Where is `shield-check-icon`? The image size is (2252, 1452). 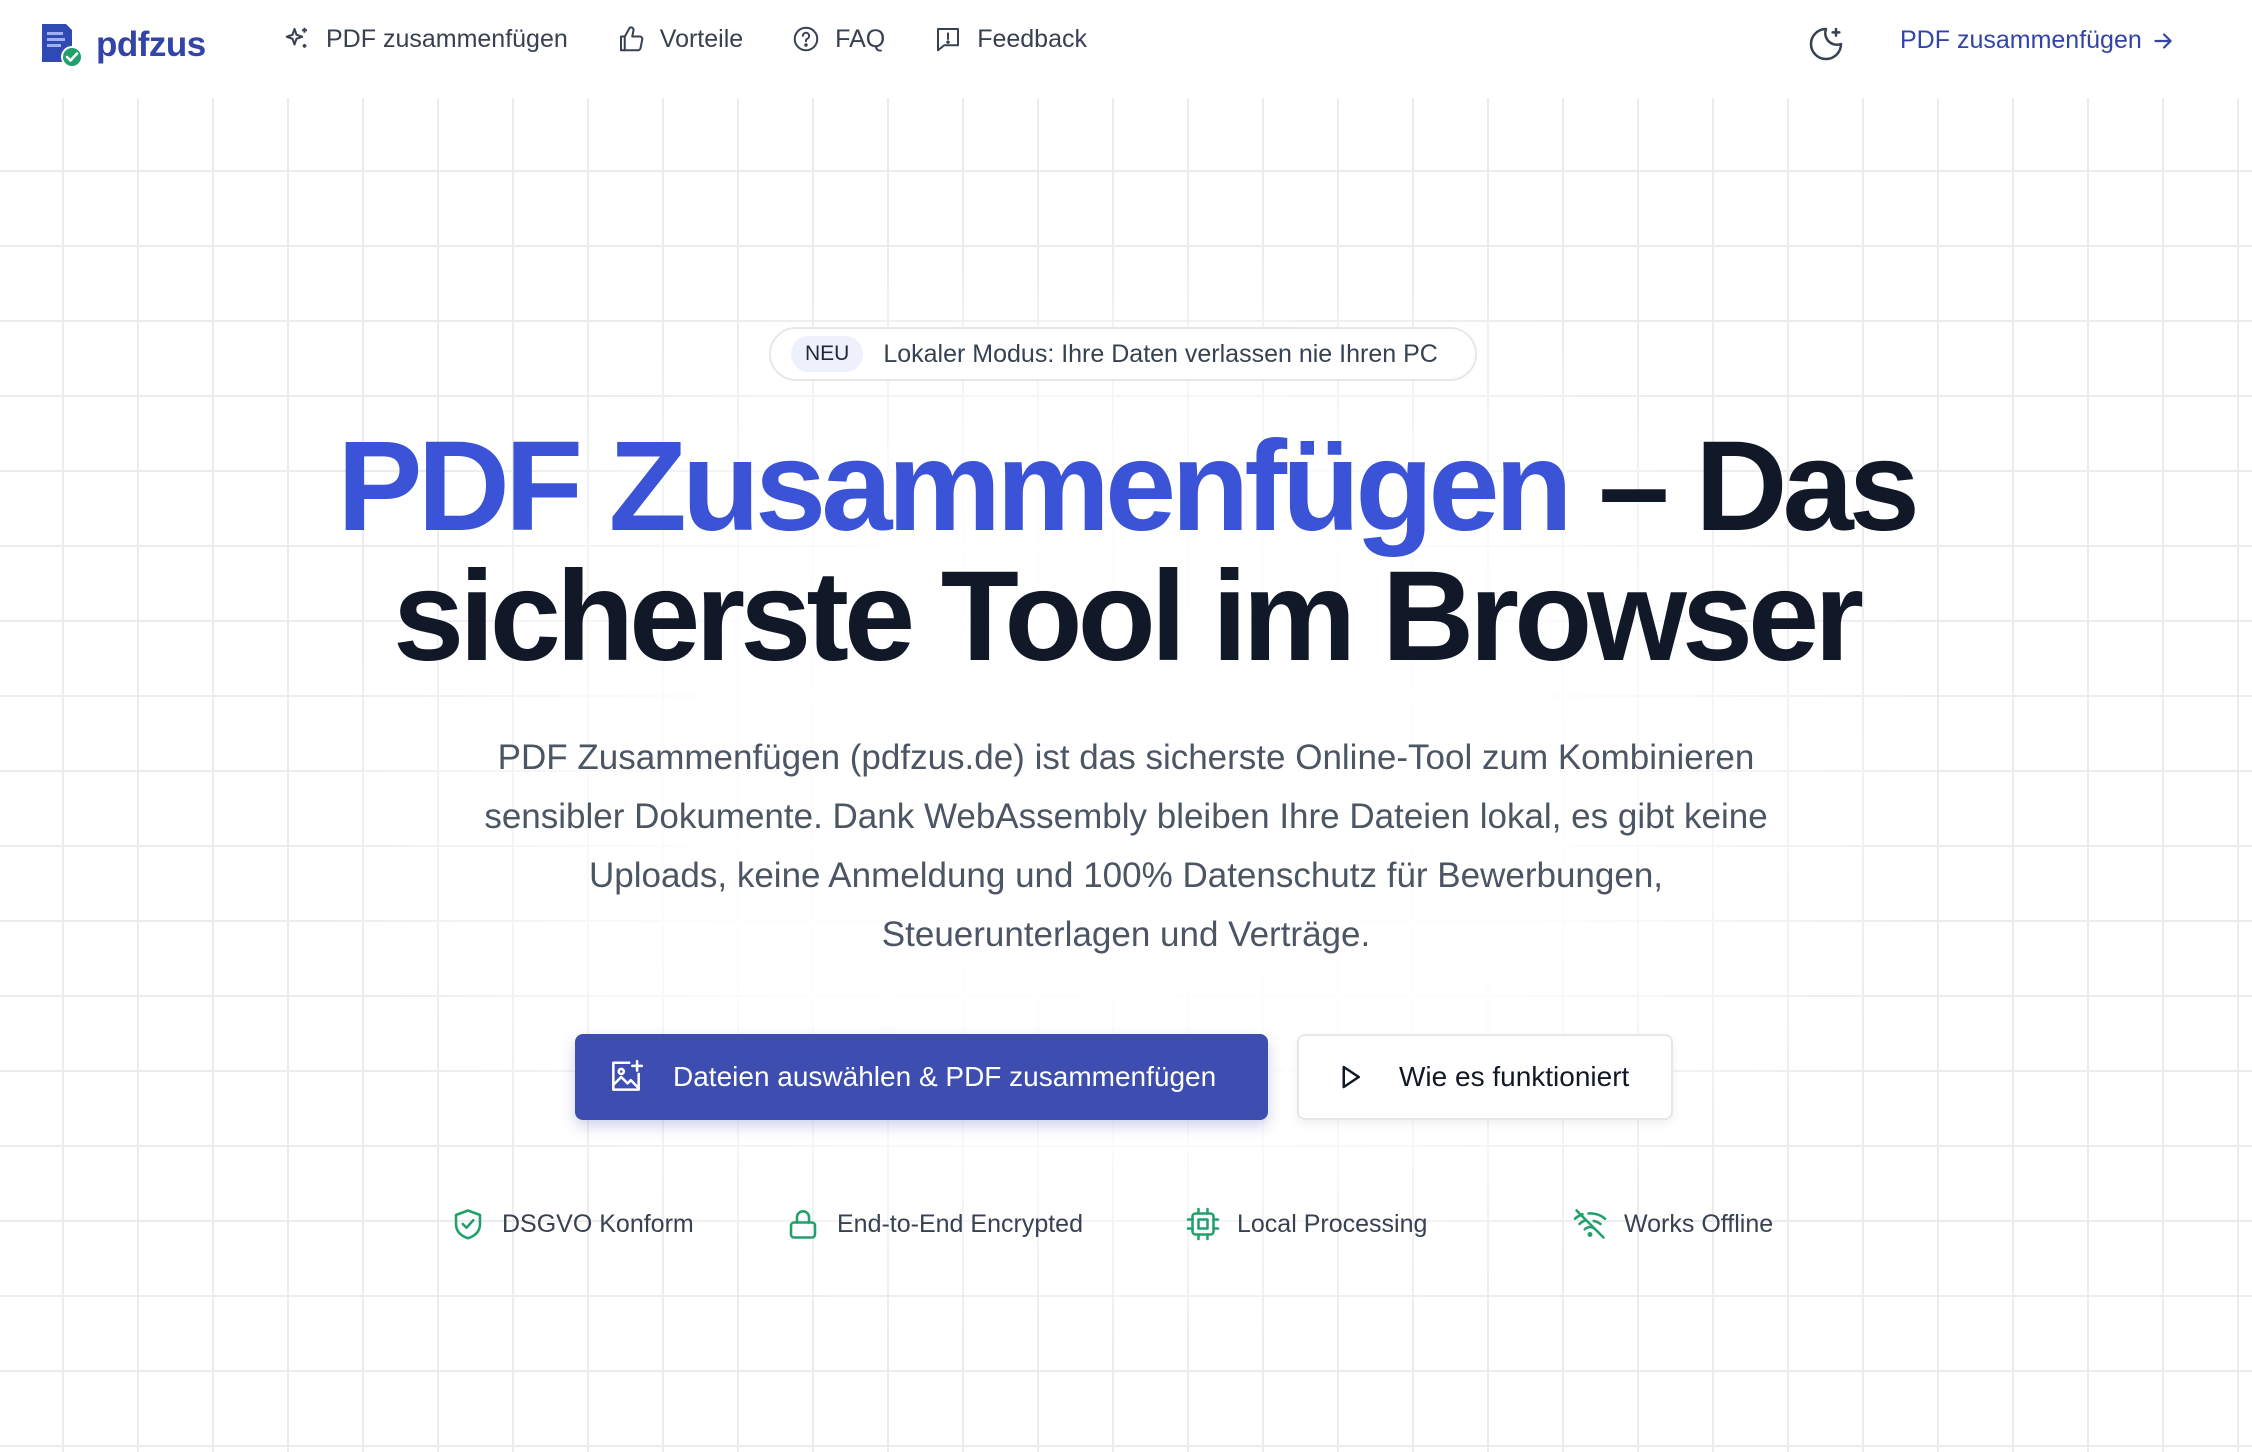
shield-check-icon is located at coordinates (468, 1224).